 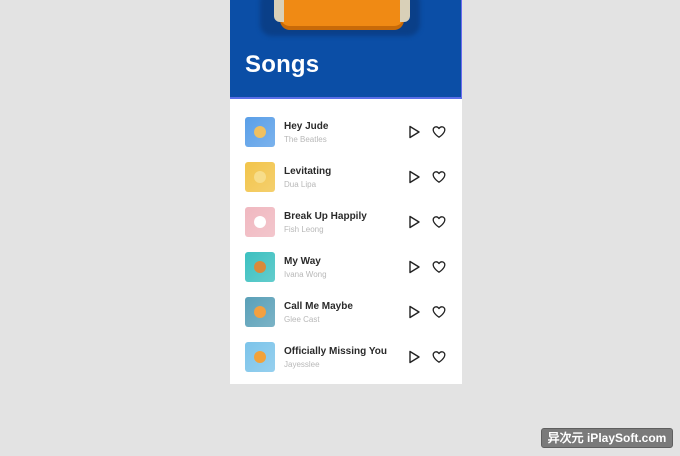 I want to click on song-title: Levitating, so click(x=308, y=171).